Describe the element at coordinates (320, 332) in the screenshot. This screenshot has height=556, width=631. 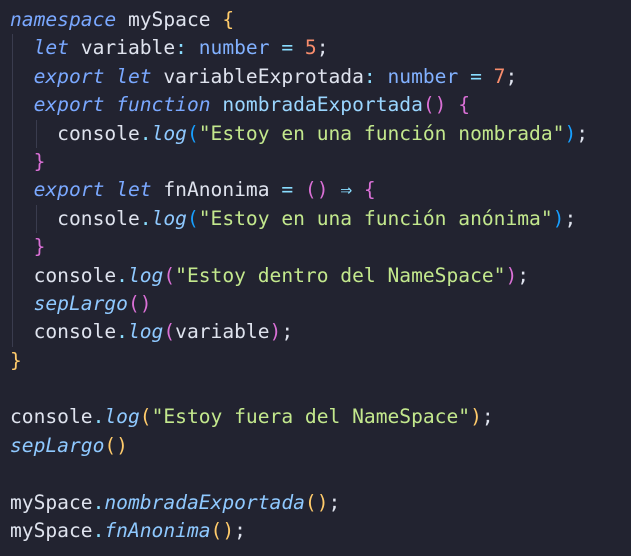
I see `code-line: console.log(variable);` at that location.